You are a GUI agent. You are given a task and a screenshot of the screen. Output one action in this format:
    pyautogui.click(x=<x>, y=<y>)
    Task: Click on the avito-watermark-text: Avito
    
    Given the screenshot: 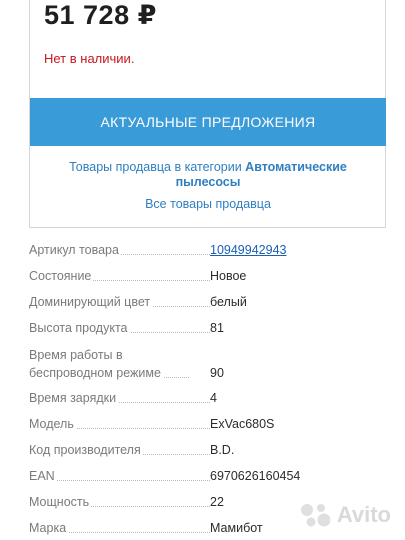 What is the action you would take?
    pyautogui.click(x=363, y=514)
    